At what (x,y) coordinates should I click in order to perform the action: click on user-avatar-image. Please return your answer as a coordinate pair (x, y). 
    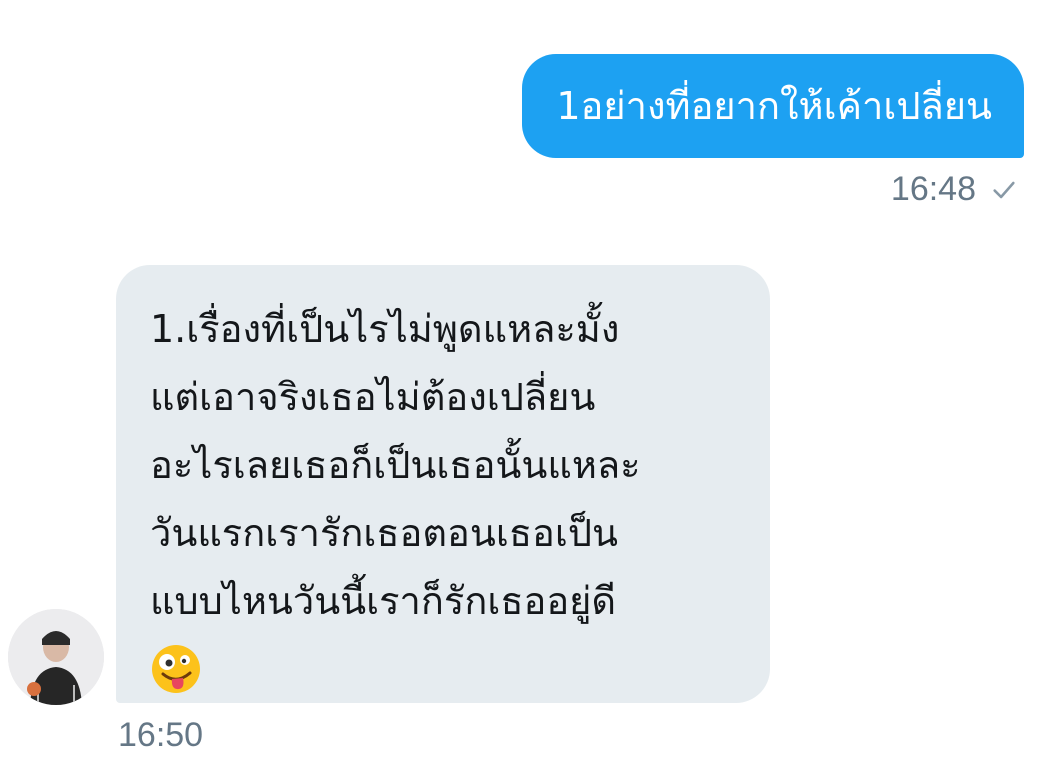
    Looking at the image, I should click on (56, 657).